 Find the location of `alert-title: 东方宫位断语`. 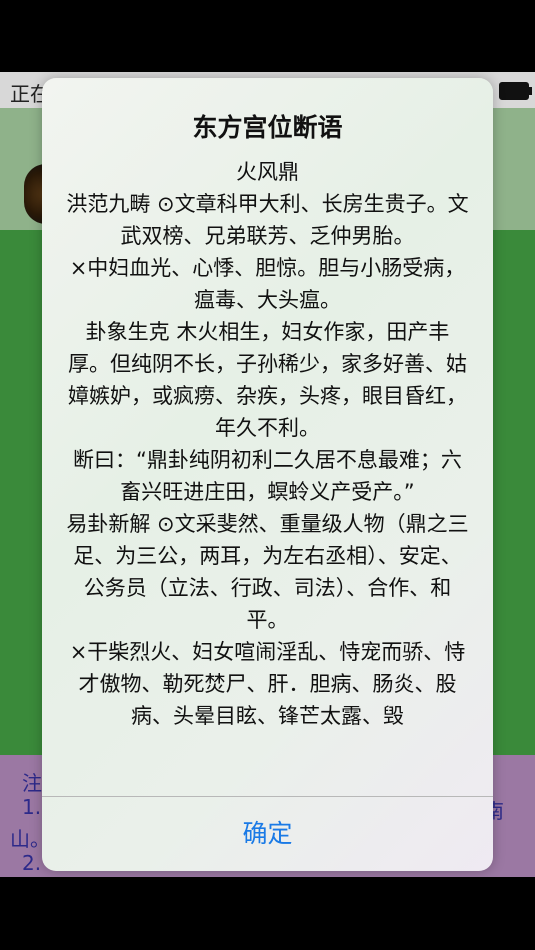

alert-title: 东方宫位断语 is located at coordinates (267, 127).